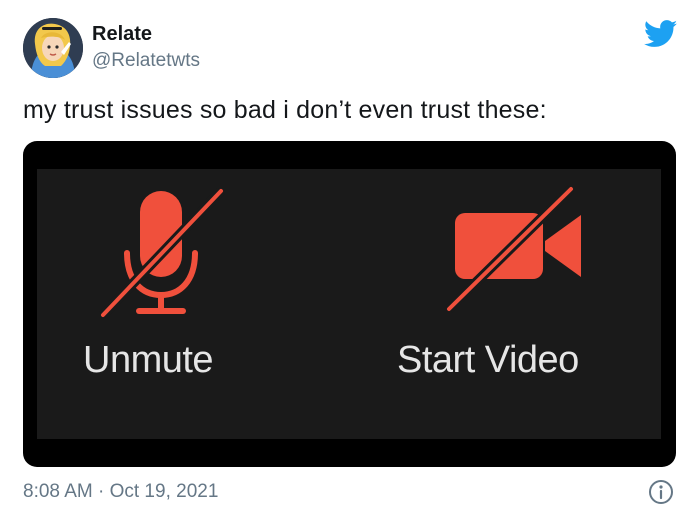 The width and height of the screenshot is (700, 517). I want to click on start-video-label: Start Video, so click(488, 360).